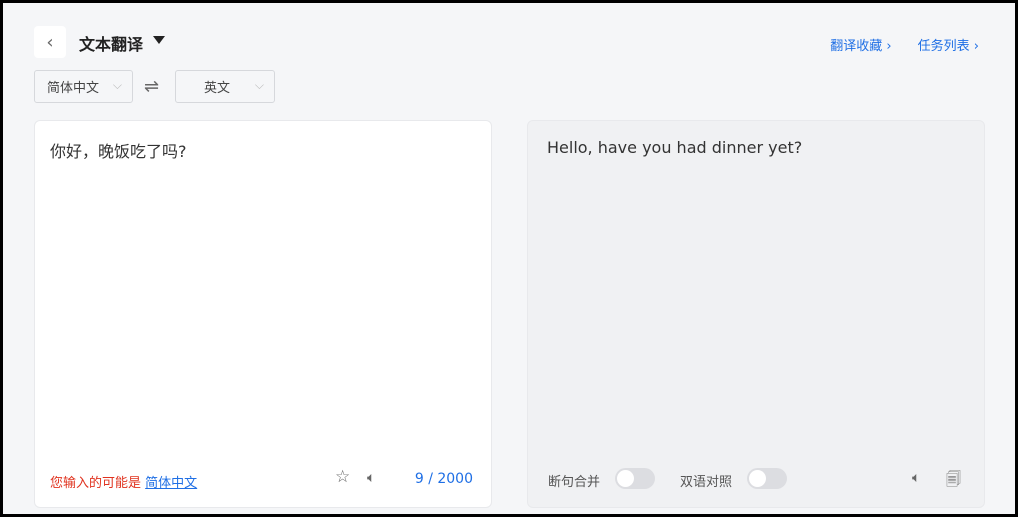 The image size is (1018, 517). Describe the element at coordinates (635, 478) in the screenshot. I see `sentence-merge-toggle` at that location.